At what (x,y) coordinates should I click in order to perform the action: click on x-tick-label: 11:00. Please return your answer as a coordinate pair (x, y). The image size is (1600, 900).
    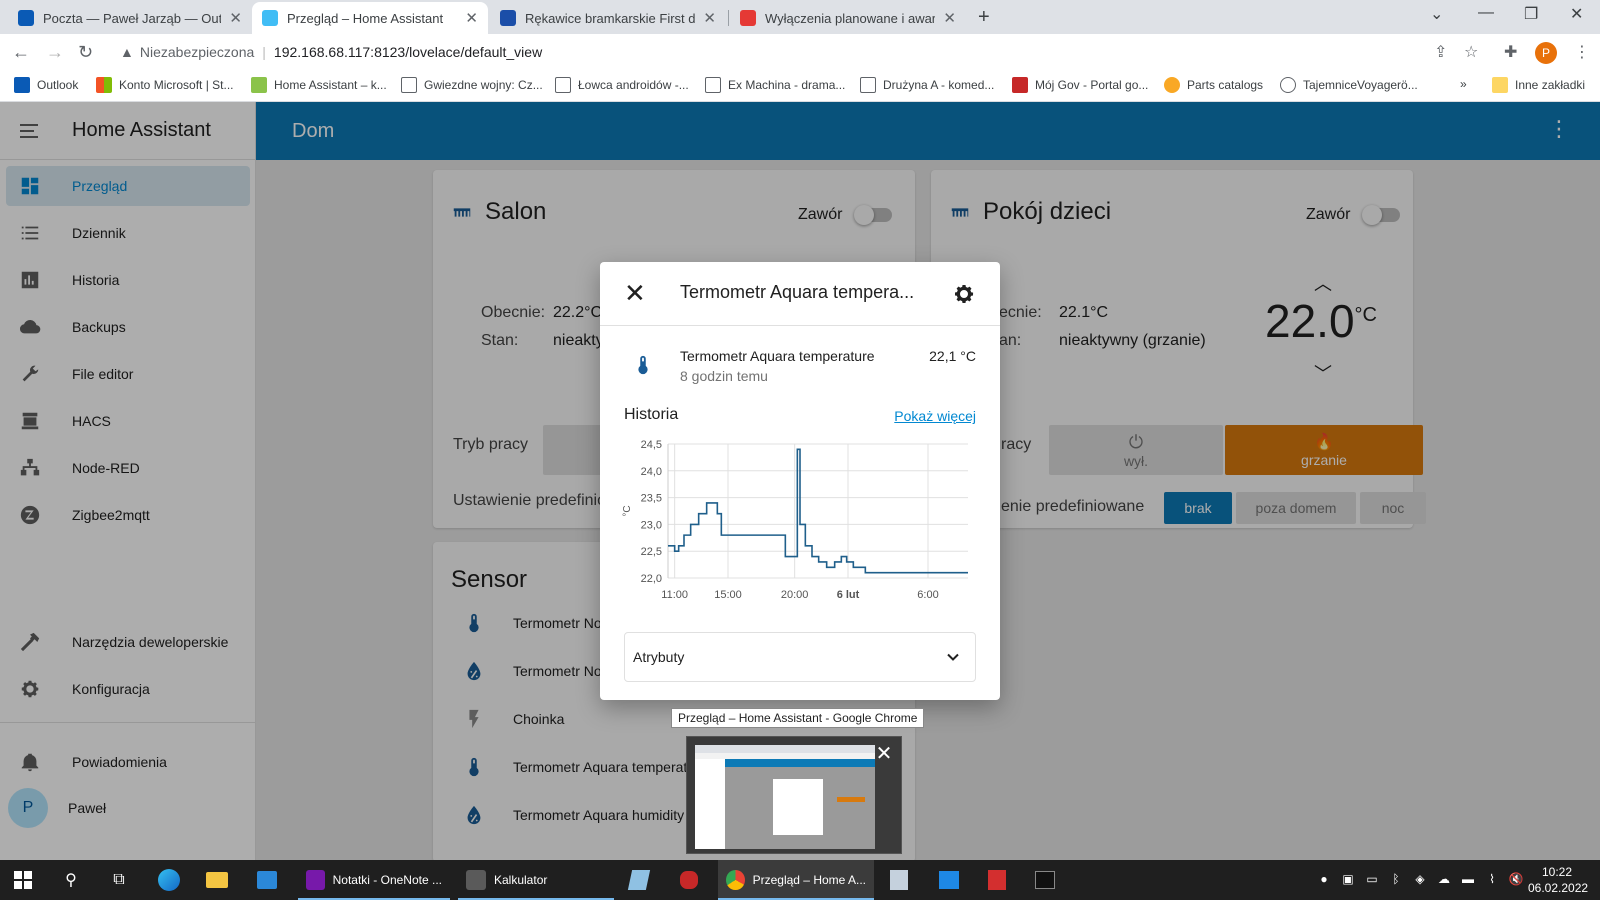
    Looking at the image, I should click on (674, 595).